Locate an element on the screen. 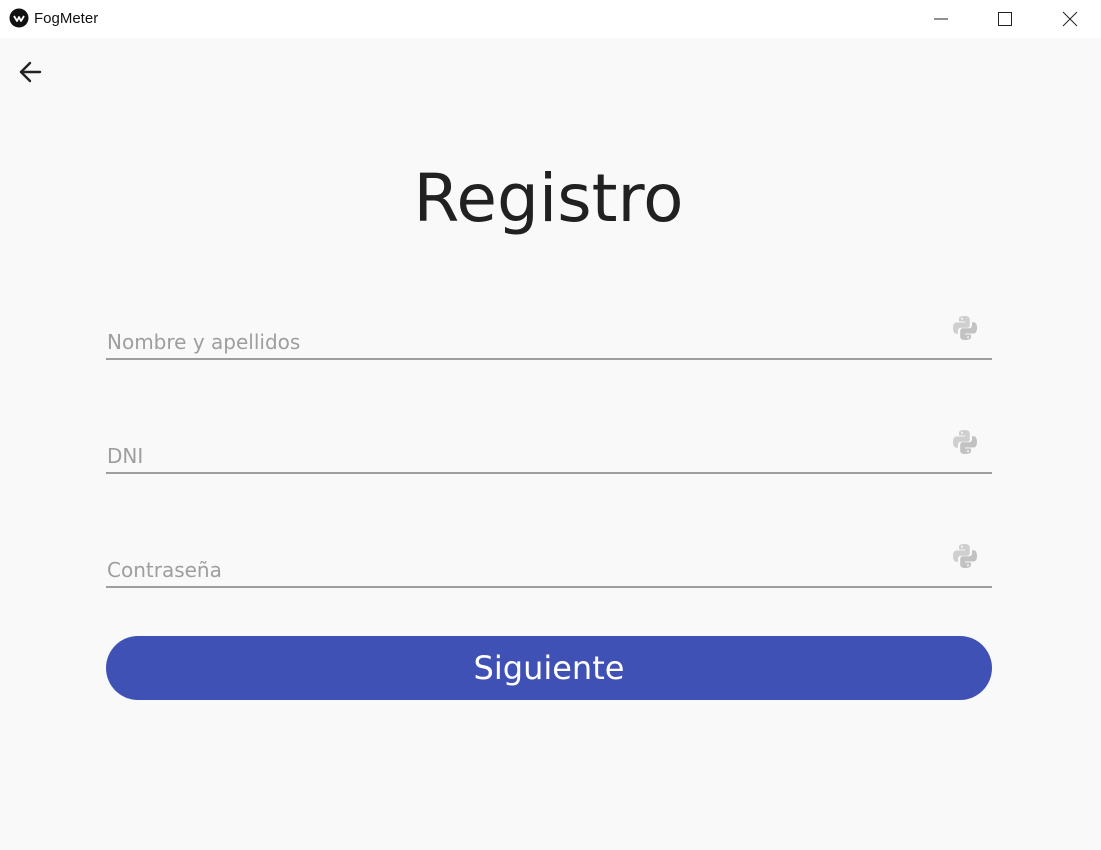 This screenshot has height=850, width=1101. window-title: FogMeter is located at coordinates (66, 18).